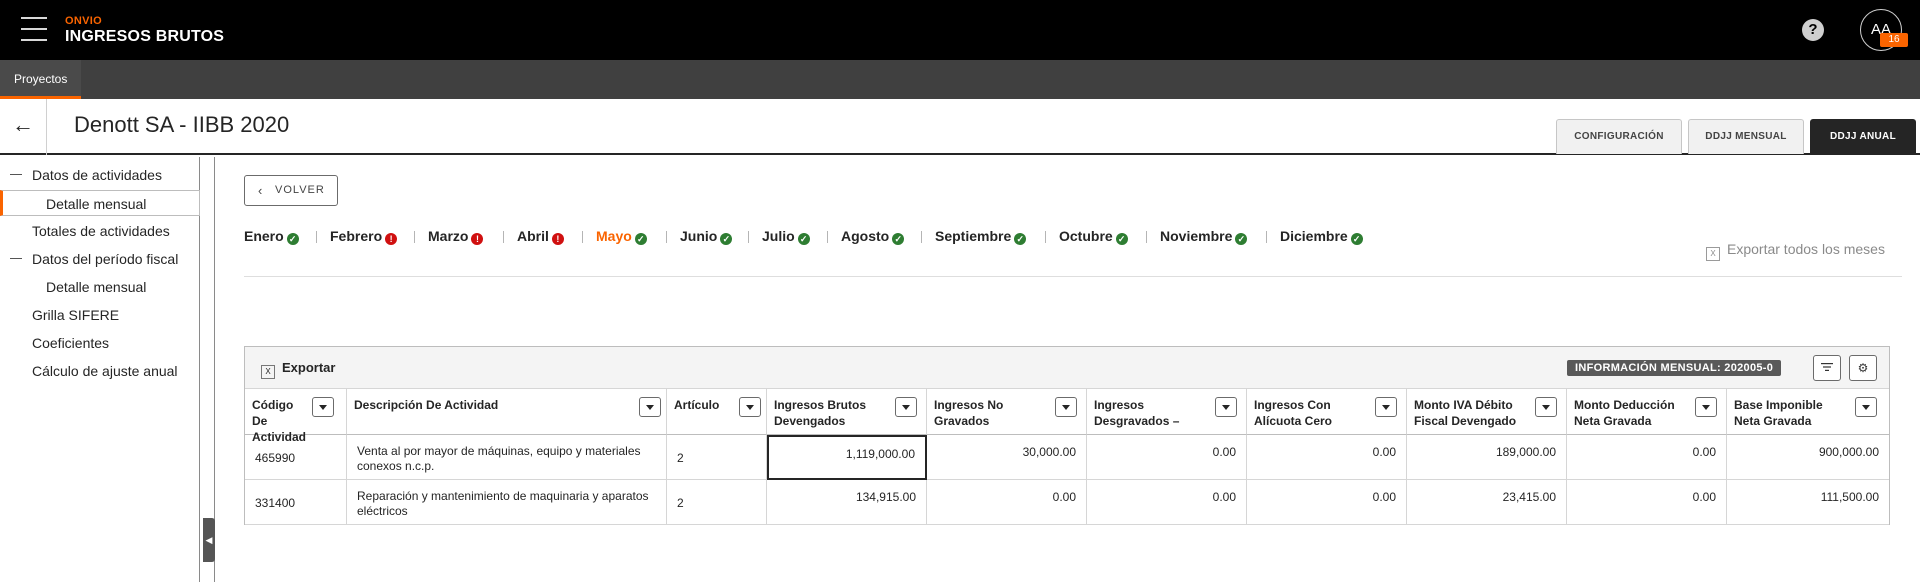 This screenshot has width=1920, height=582. I want to click on table-cell: 30,000.00, so click(1007, 457).